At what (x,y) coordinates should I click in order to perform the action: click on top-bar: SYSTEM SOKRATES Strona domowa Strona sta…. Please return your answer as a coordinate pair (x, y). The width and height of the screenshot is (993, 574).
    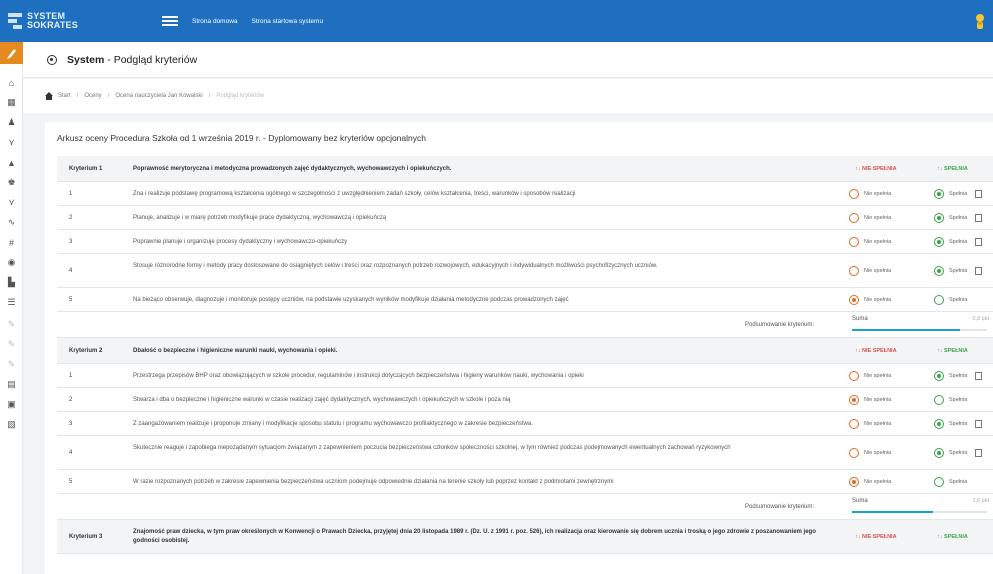
    Looking at the image, I should click on (496, 21).